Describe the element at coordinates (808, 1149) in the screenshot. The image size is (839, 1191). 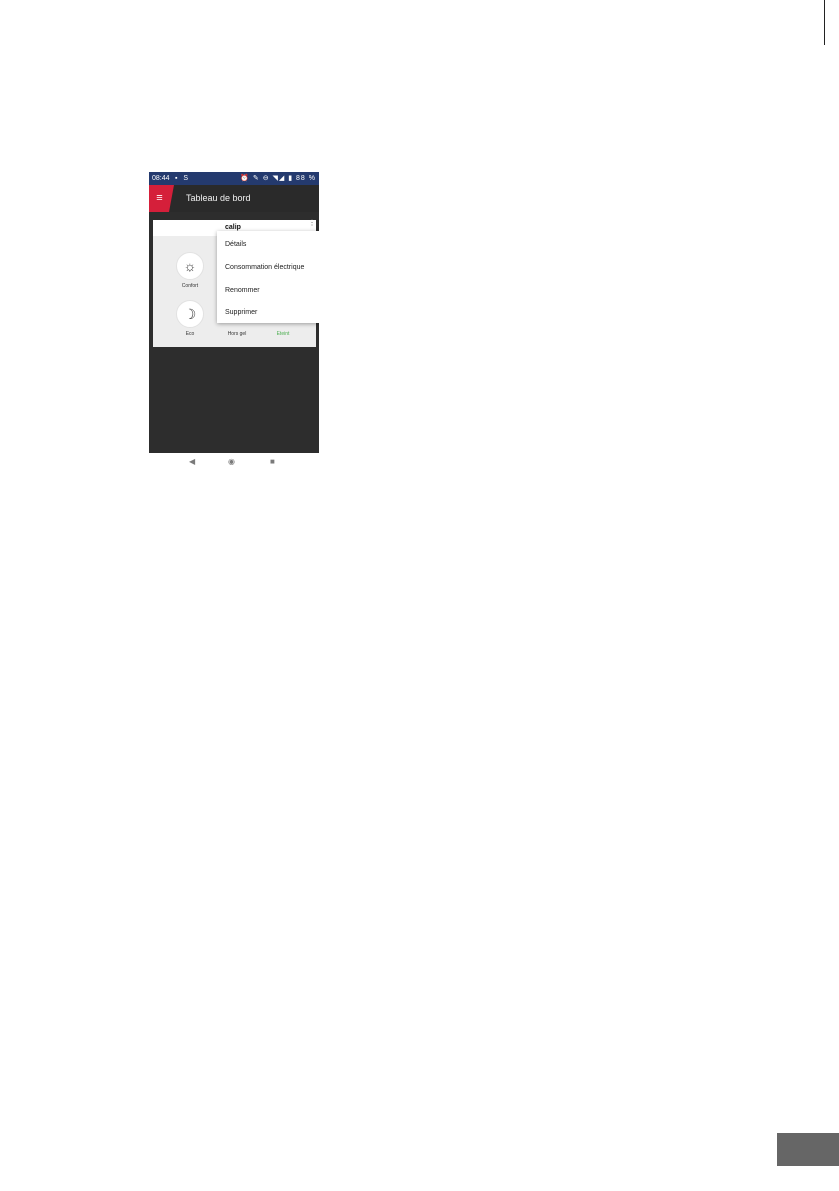
I see `page-tab` at that location.